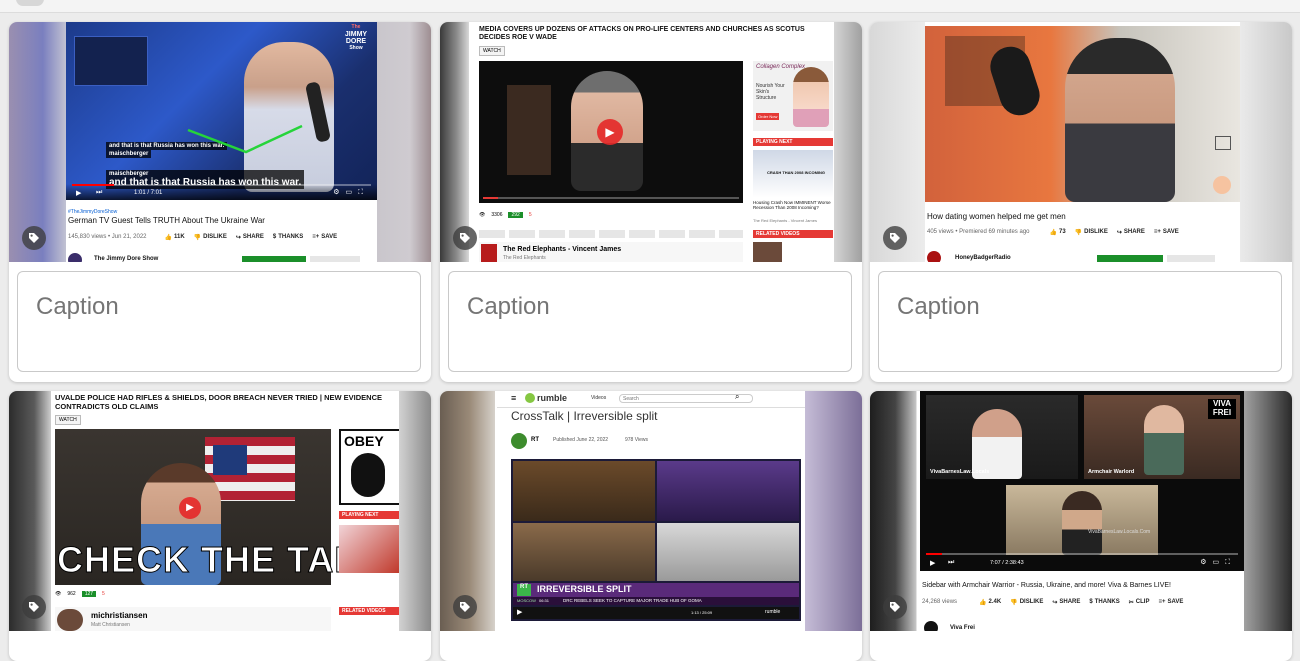 This screenshot has width=1300, height=661. I want to click on view-count: 145,830 views • Jun 21, 2022, so click(107, 237).